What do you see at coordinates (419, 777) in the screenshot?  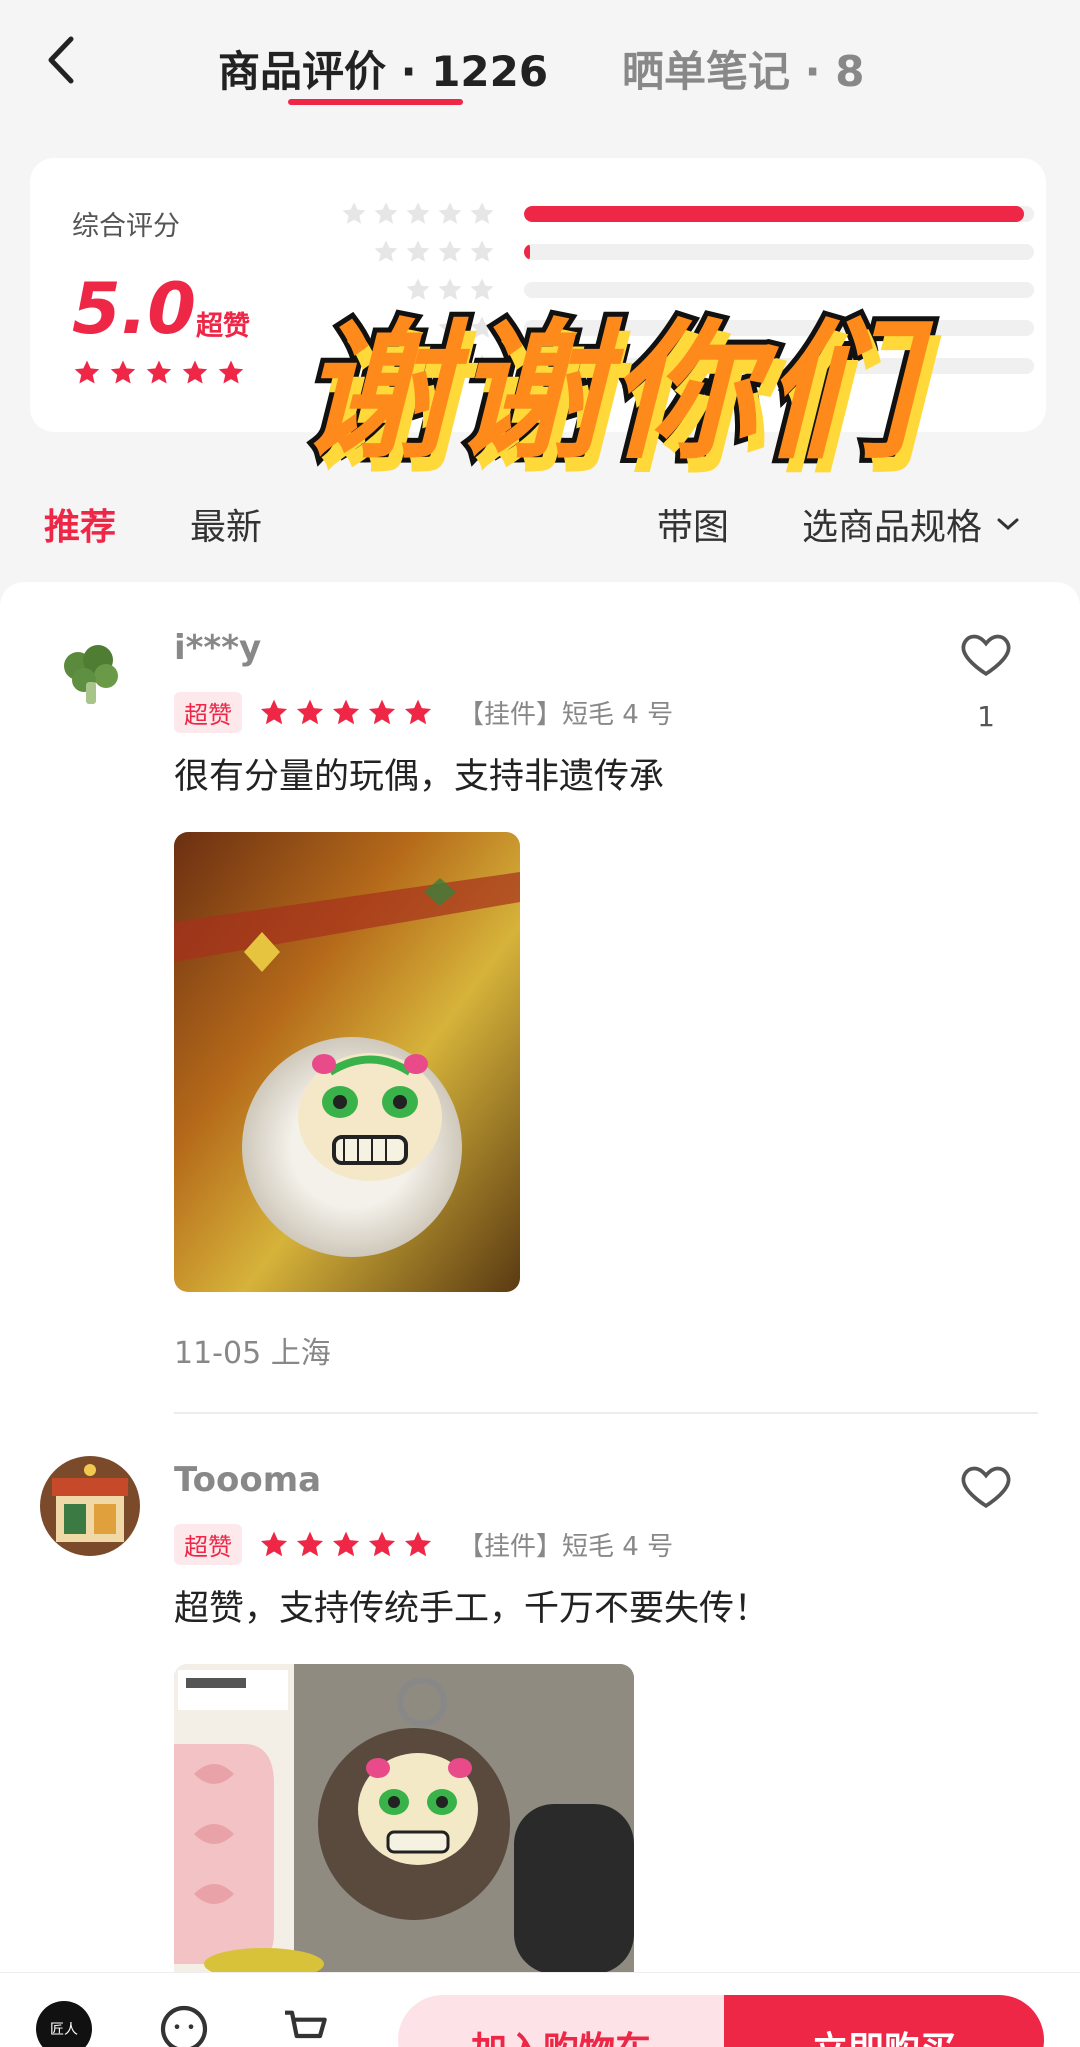 I see `review-content: 很有分量的玩偶，支持非遗传承` at bounding box center [419, 777].